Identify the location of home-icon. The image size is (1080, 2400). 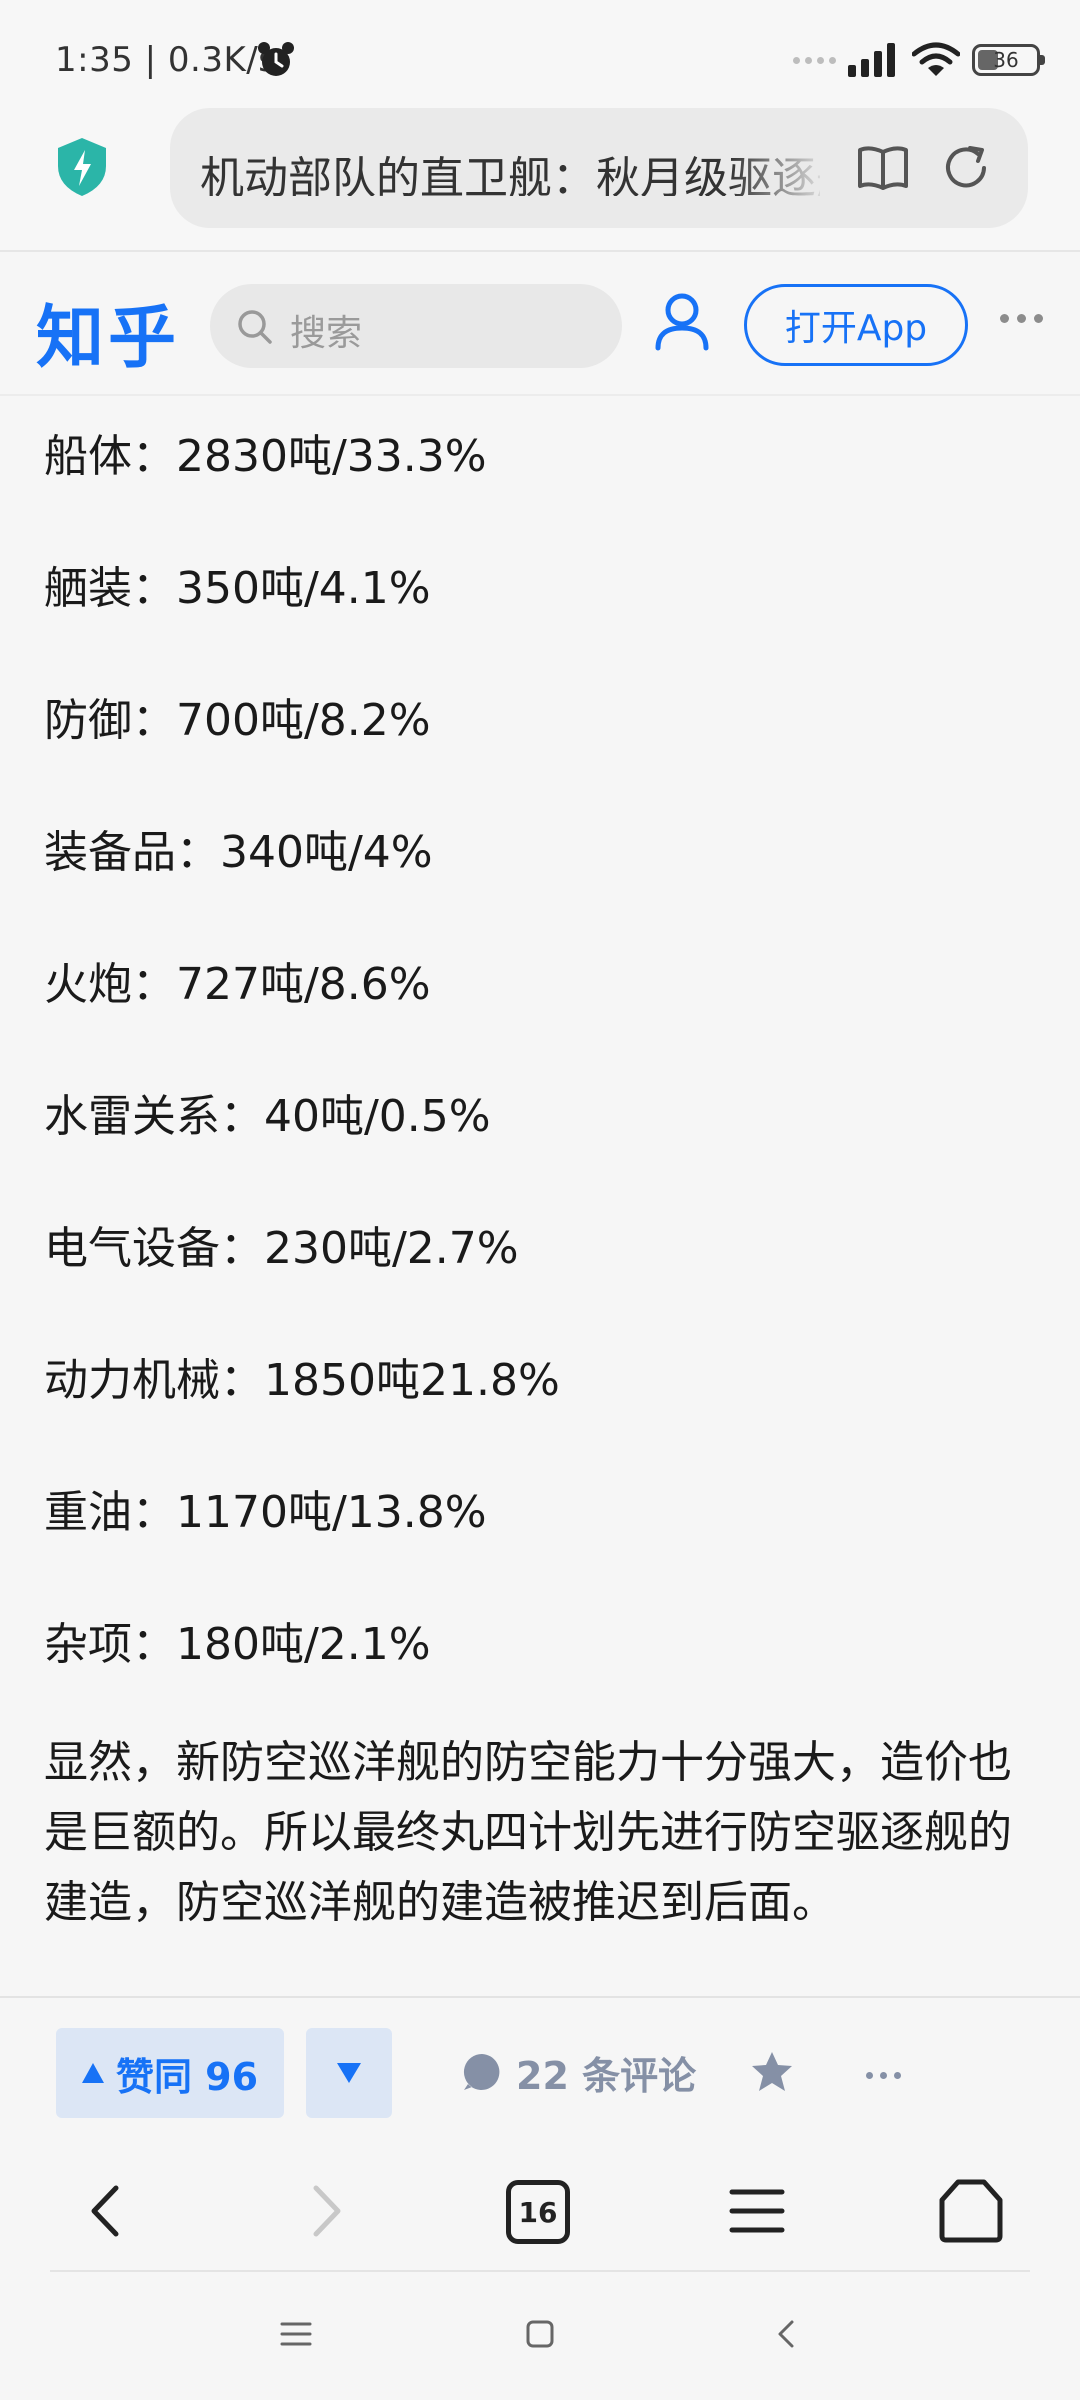
(971, 2211).